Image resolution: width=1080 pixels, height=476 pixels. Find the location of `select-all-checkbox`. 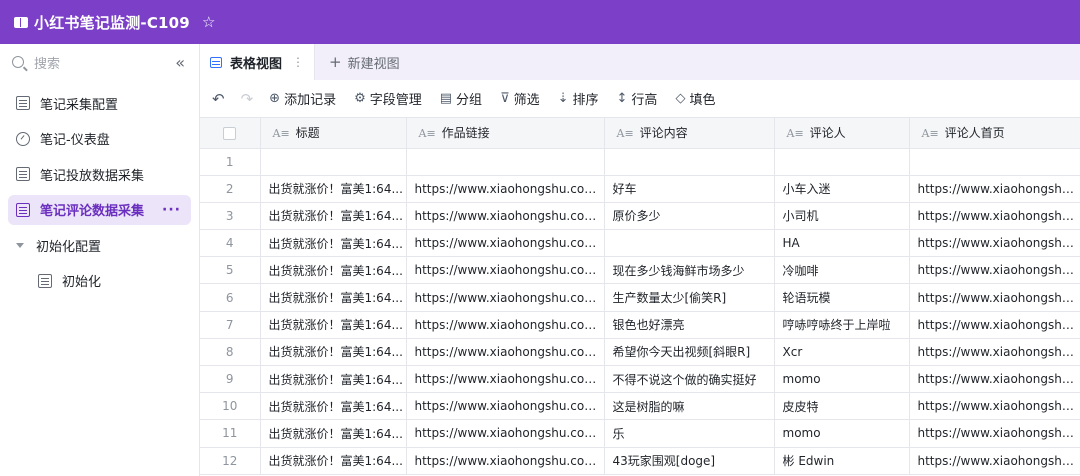

select-all-checkbox is located at coordinates (230, 133).